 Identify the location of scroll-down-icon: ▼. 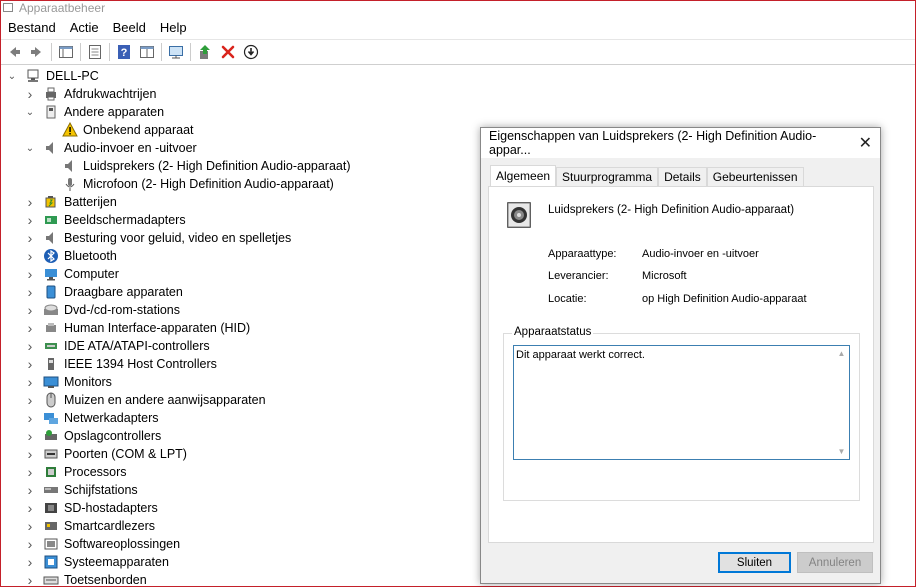
(842, 451).